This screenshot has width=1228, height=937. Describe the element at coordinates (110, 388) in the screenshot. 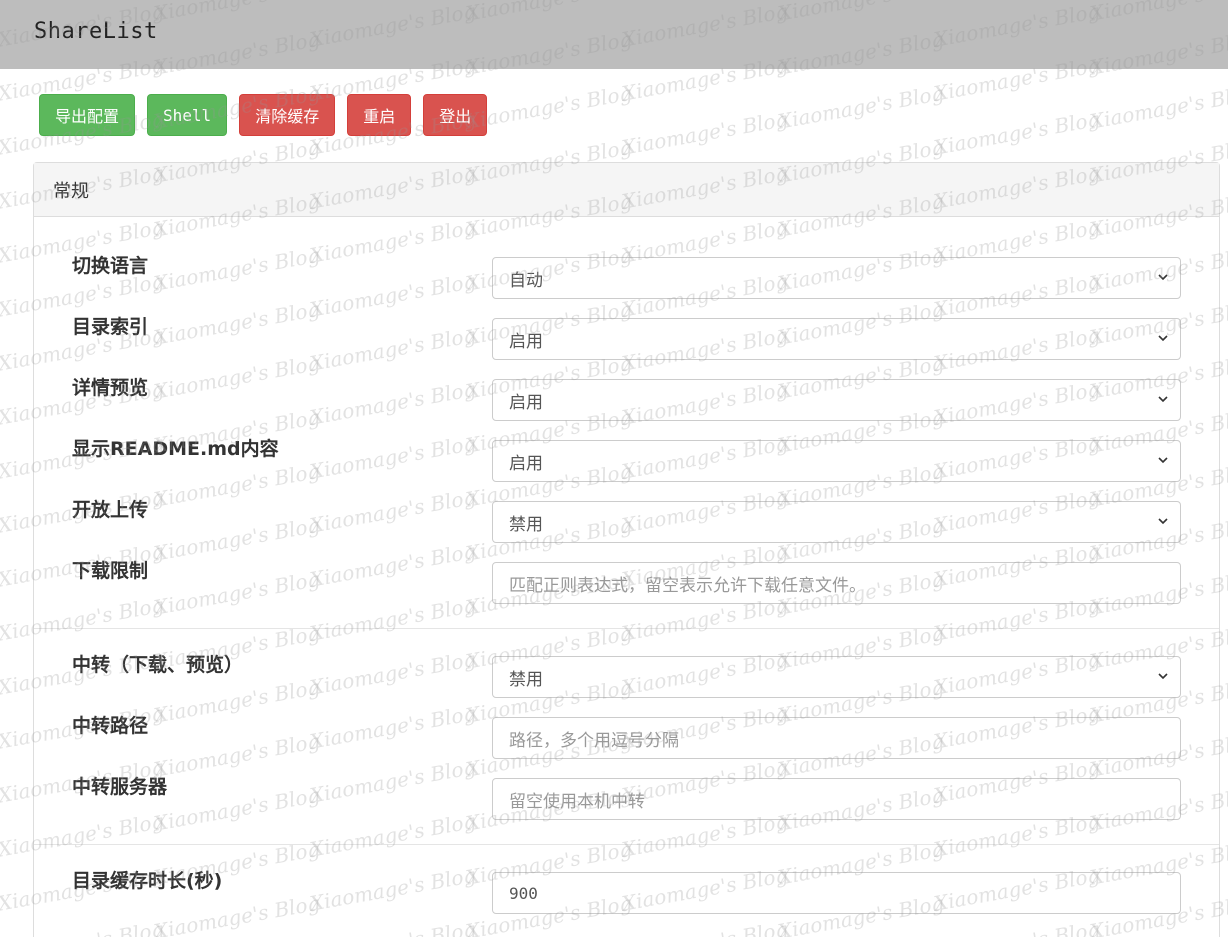

I see `detail-preview-label: 详情预览` at that location.